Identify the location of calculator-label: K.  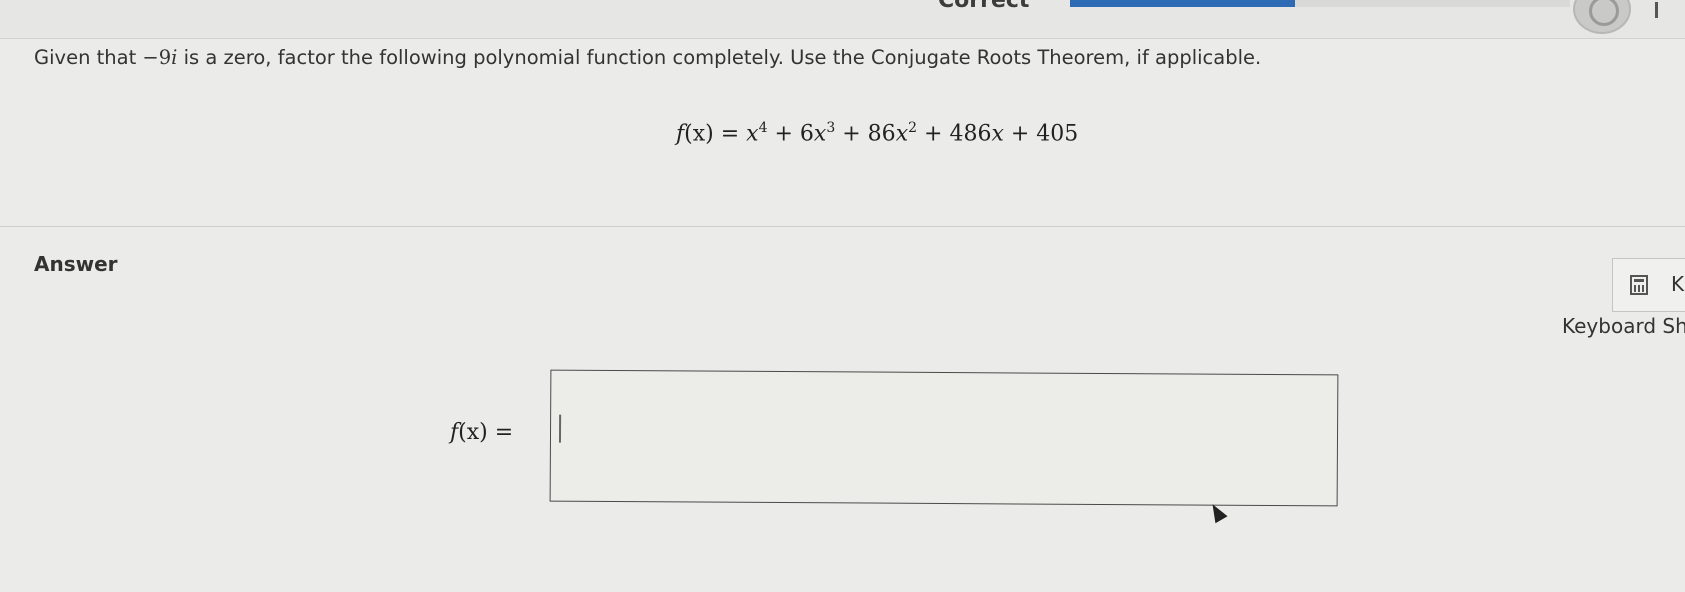
(1678, 284).